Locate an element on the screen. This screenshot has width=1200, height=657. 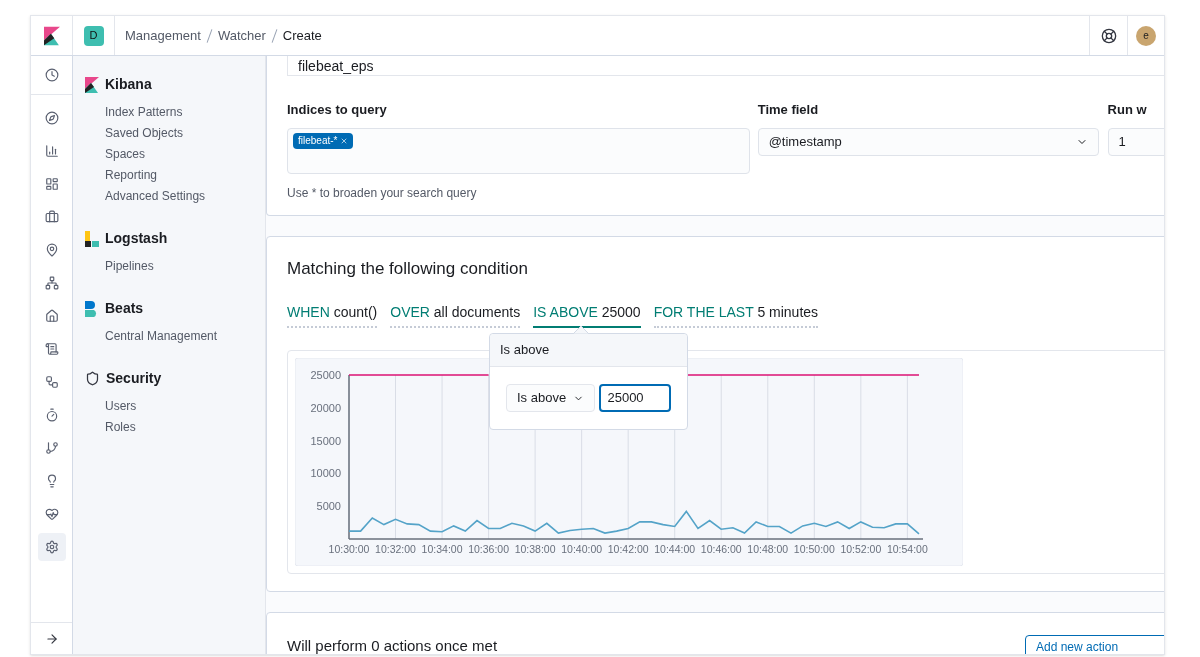
compass-icon is located at coordinates (51, 118).